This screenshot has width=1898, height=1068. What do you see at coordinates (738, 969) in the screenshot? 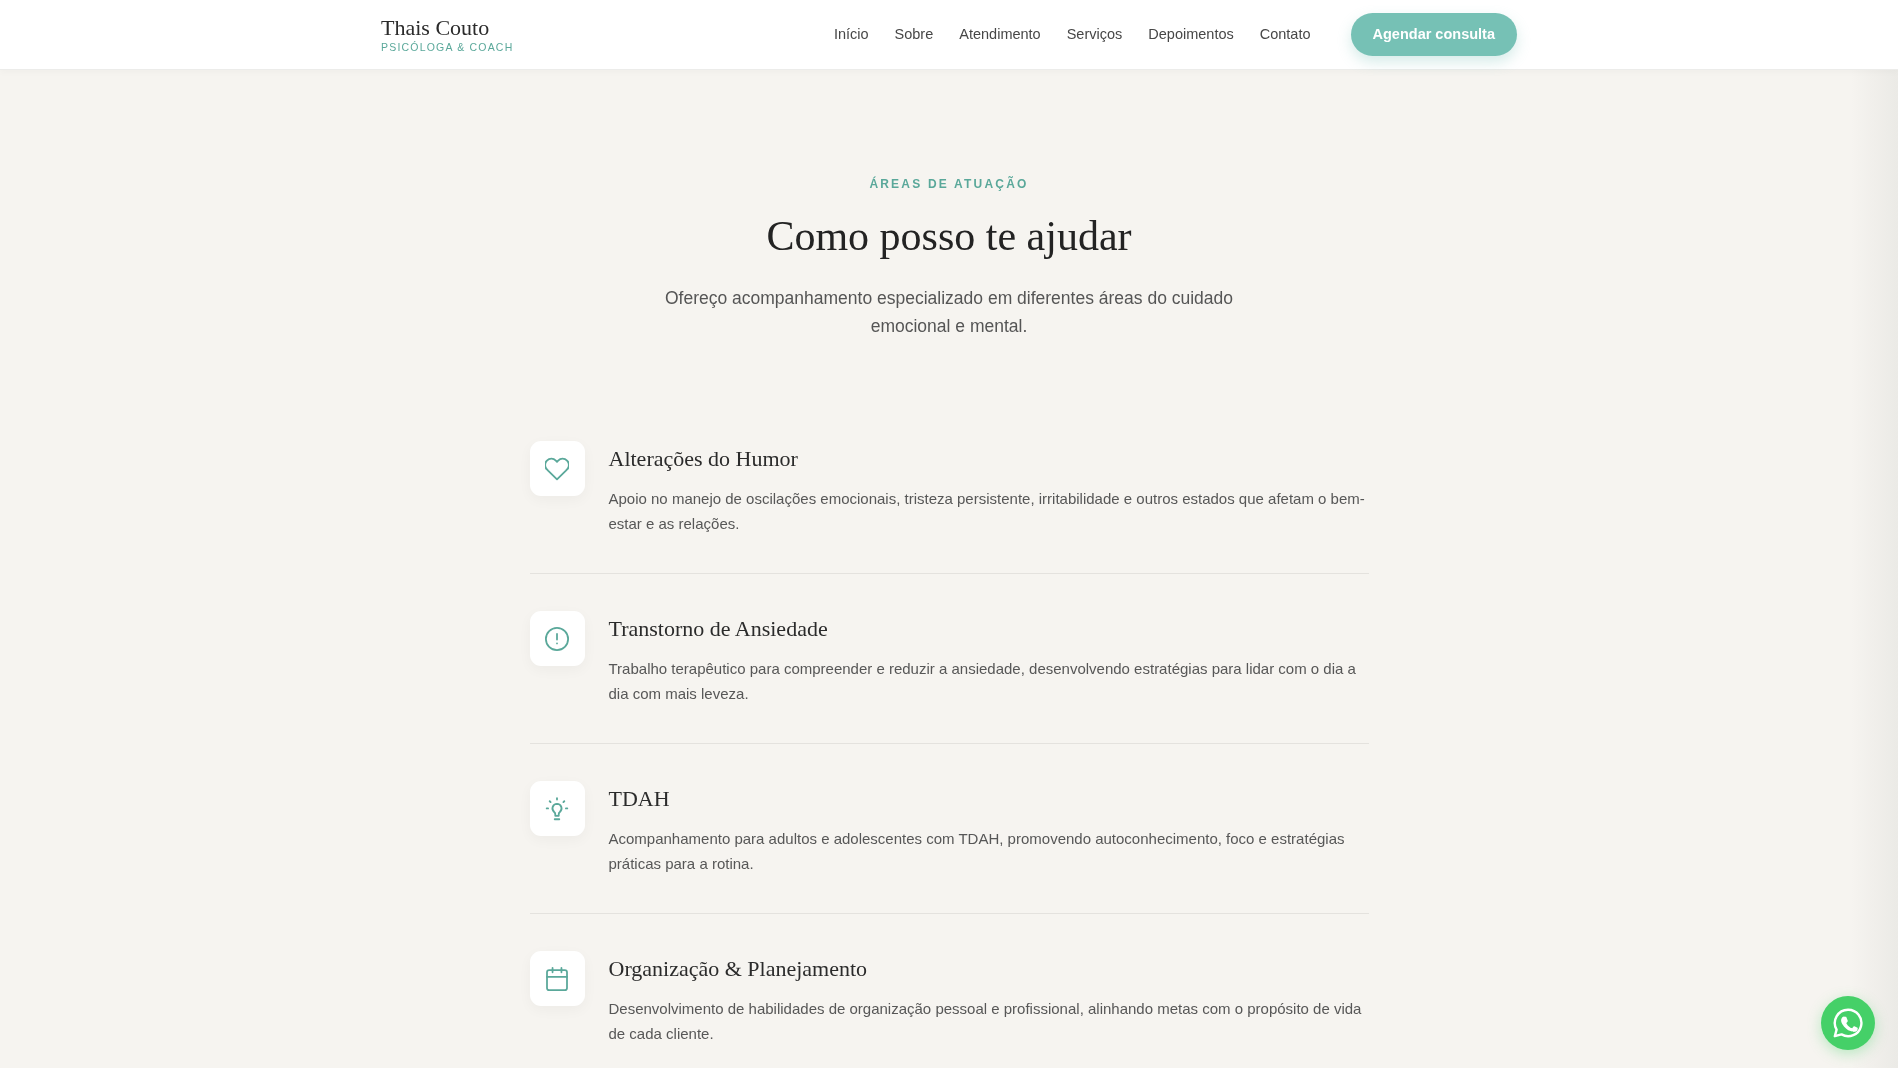
I see `service-title: Organização & Planejamento` at bounding box center [738, 969].